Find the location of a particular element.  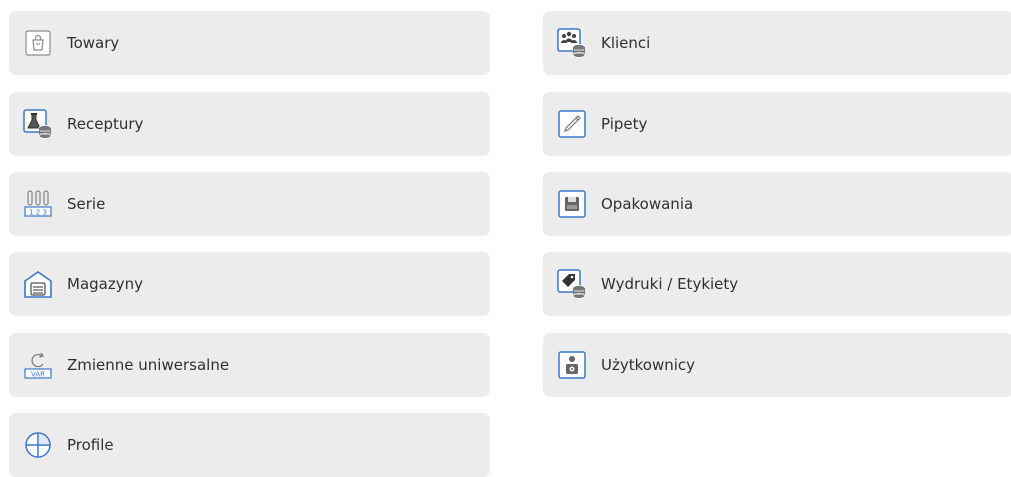

tile-label: Opakowania is located at coordinates (647, 204).